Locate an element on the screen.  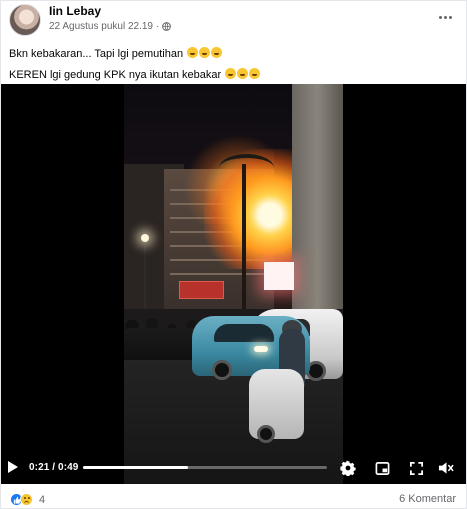
post-timestamp: 22 Agustus pukul 22.19 is located at coordinates (101, 26).